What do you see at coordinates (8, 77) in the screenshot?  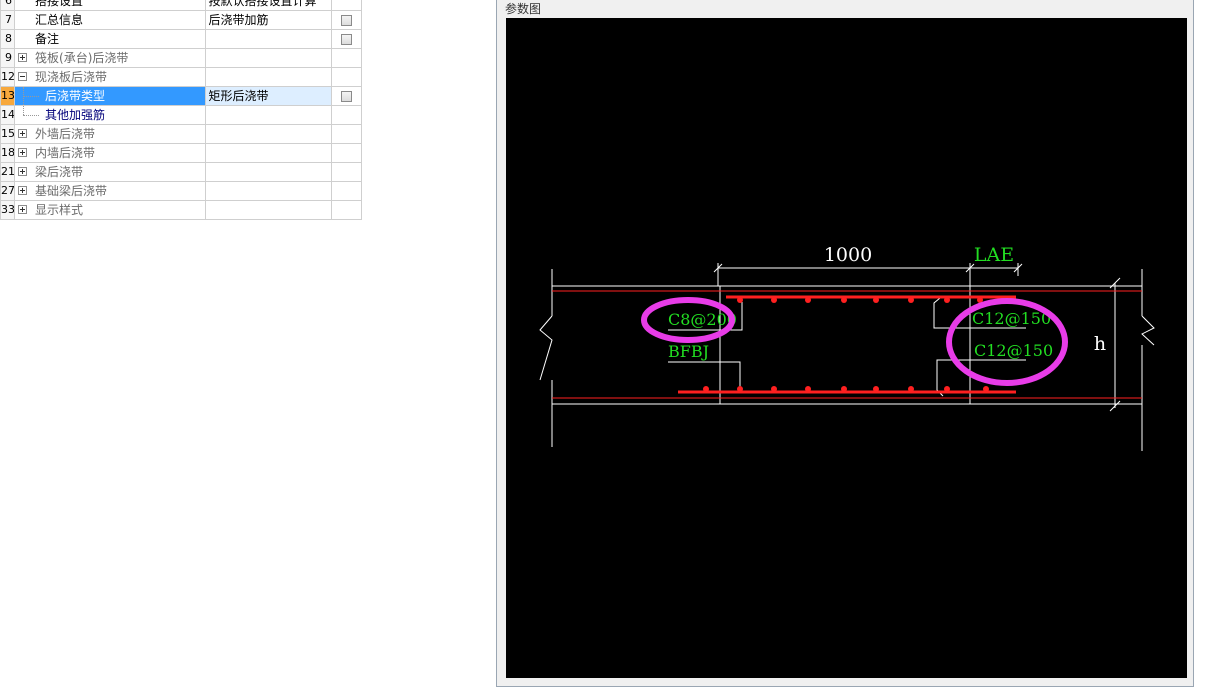 I see `row-number: 12` at bounding box center [8, 77].